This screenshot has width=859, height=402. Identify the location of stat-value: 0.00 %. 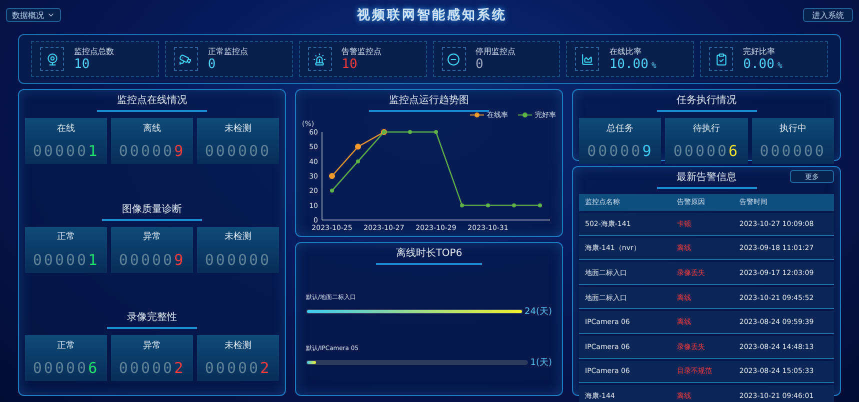
(762, 64).